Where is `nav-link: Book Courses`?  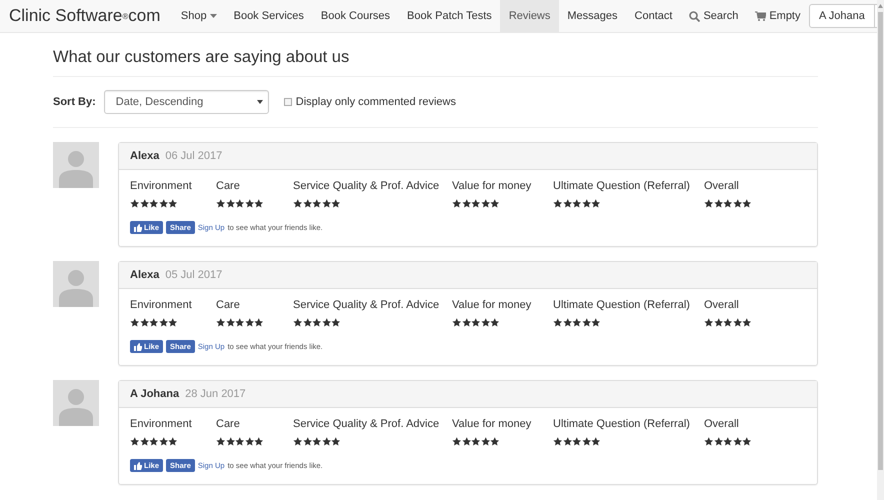
nav-link: Book Courses is located at coordinates (355, 16).